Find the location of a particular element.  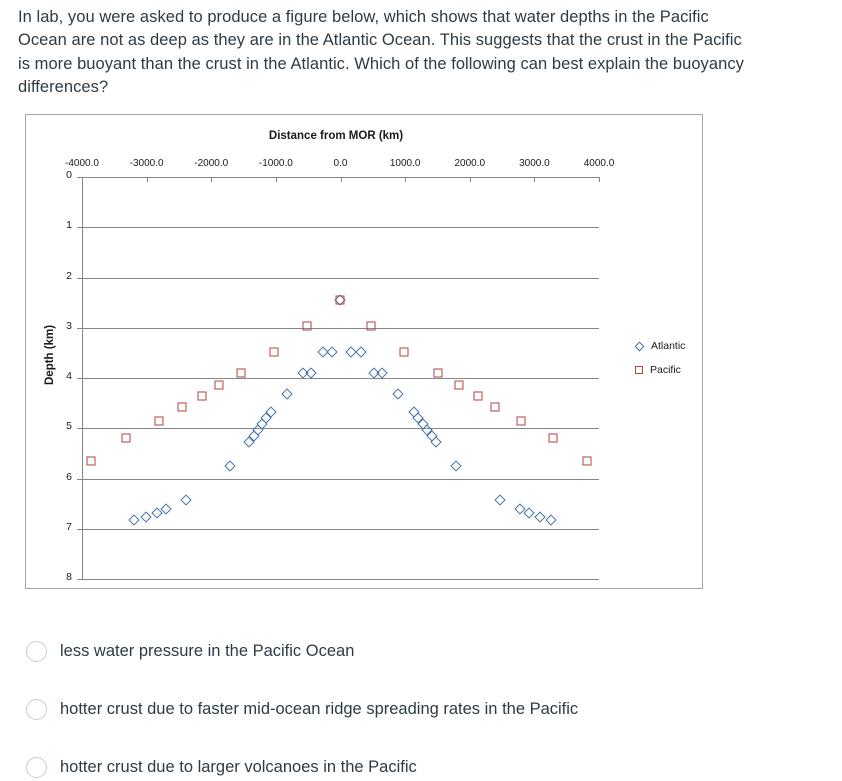

y-axis-tick-label: 7 is located at coordinates (69, 526).